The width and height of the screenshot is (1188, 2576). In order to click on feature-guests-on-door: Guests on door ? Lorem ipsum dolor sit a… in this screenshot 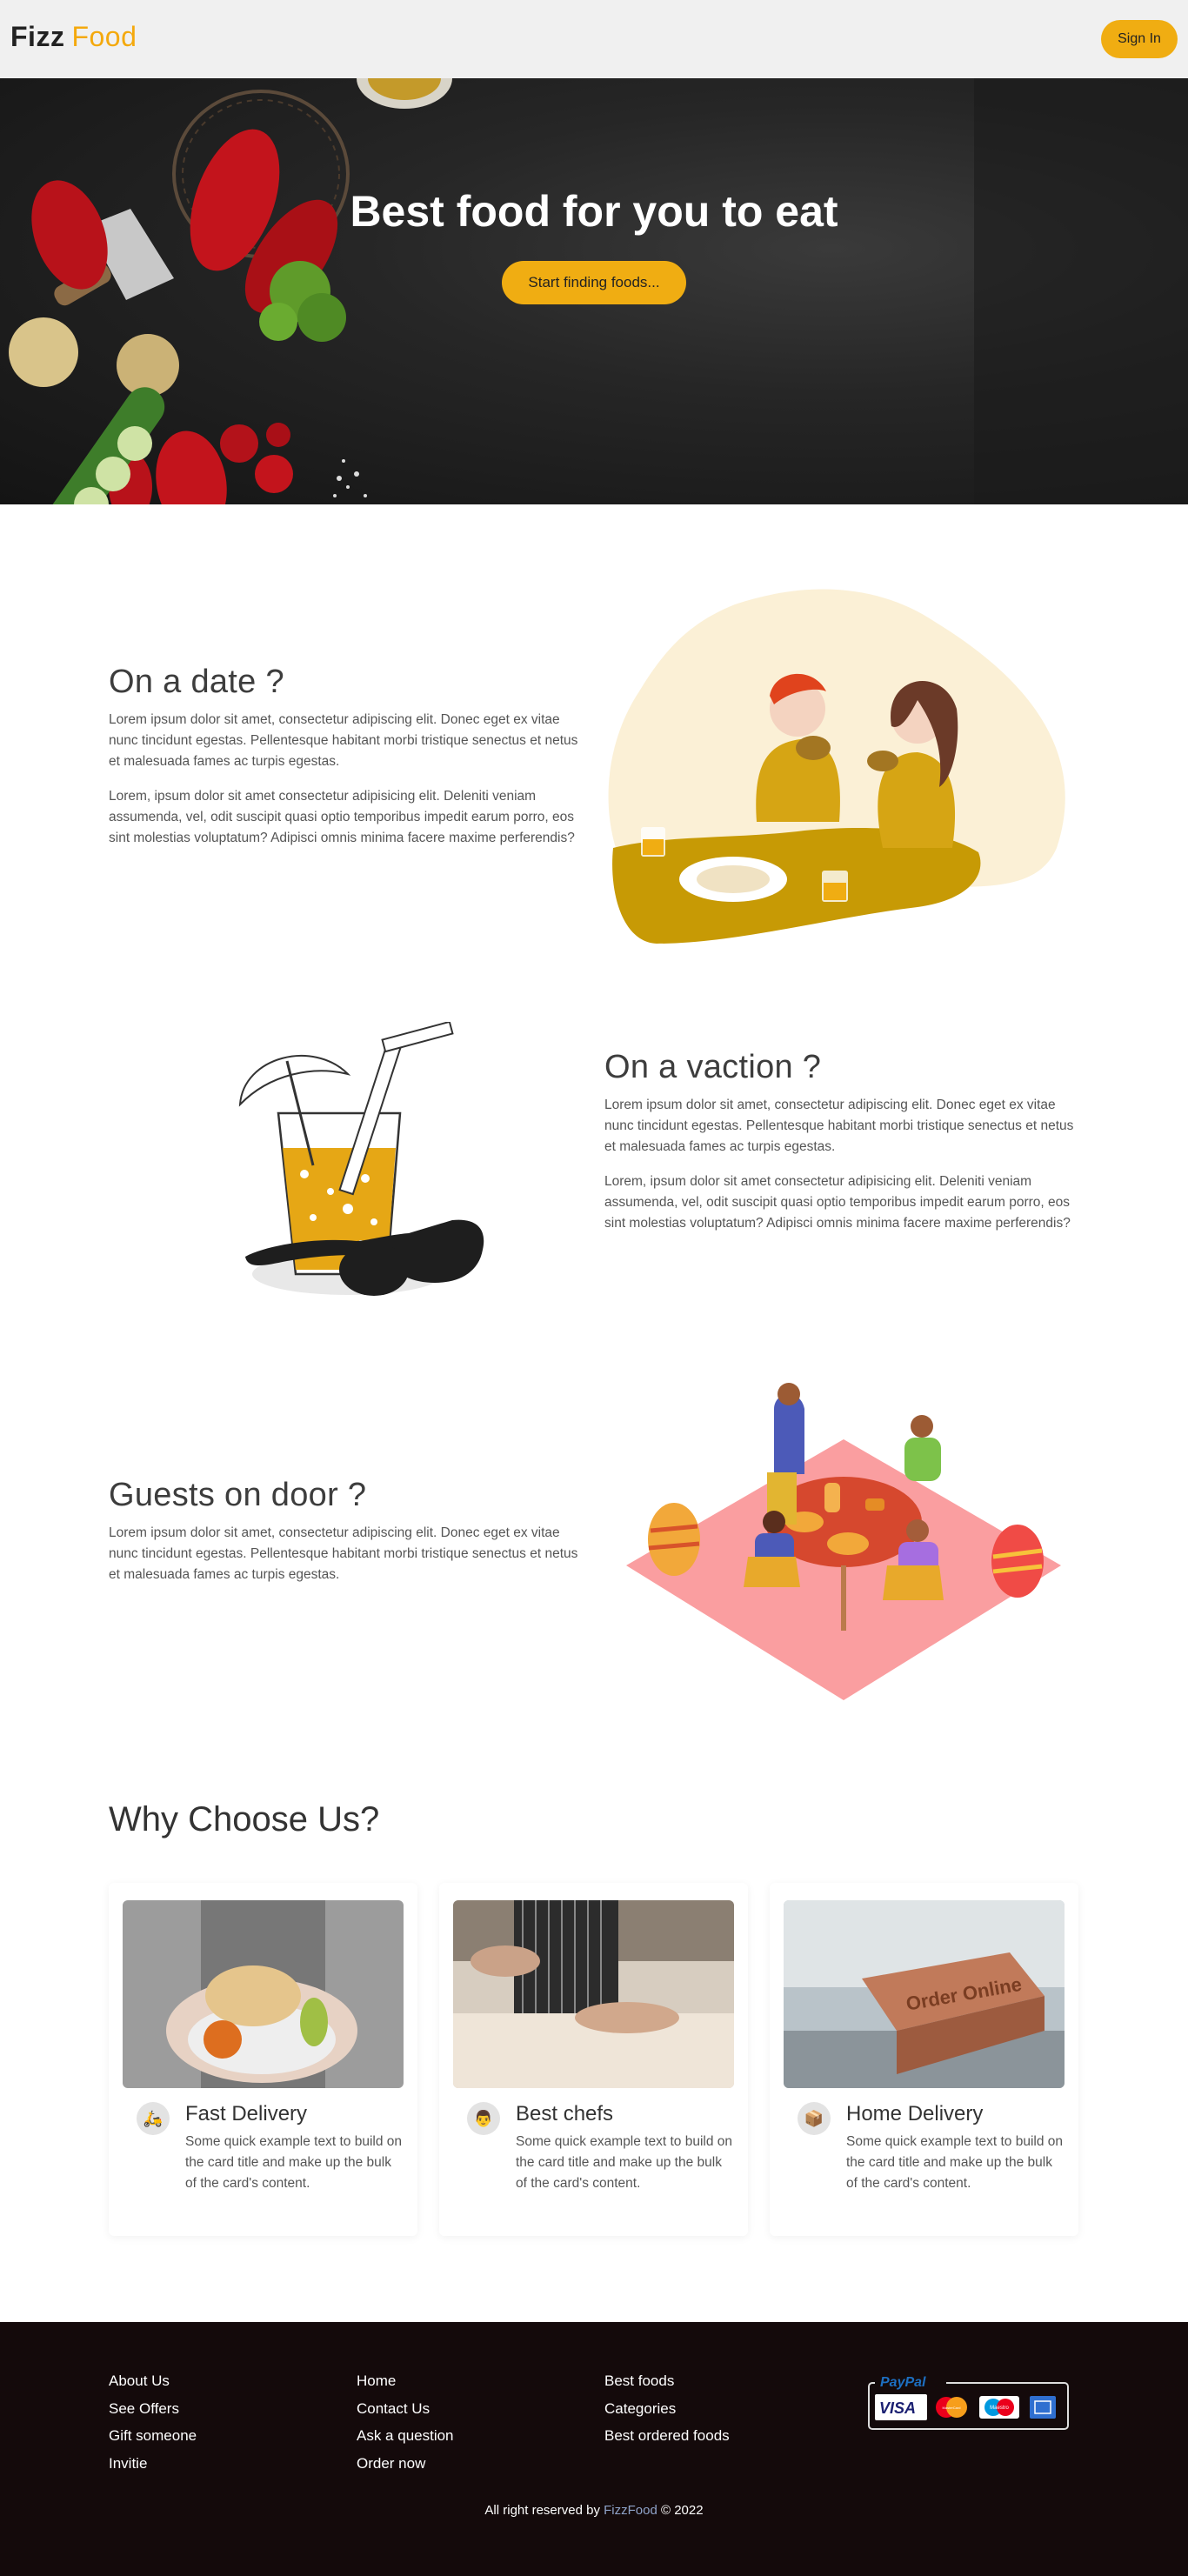, I will do `click(343, 1538)`.